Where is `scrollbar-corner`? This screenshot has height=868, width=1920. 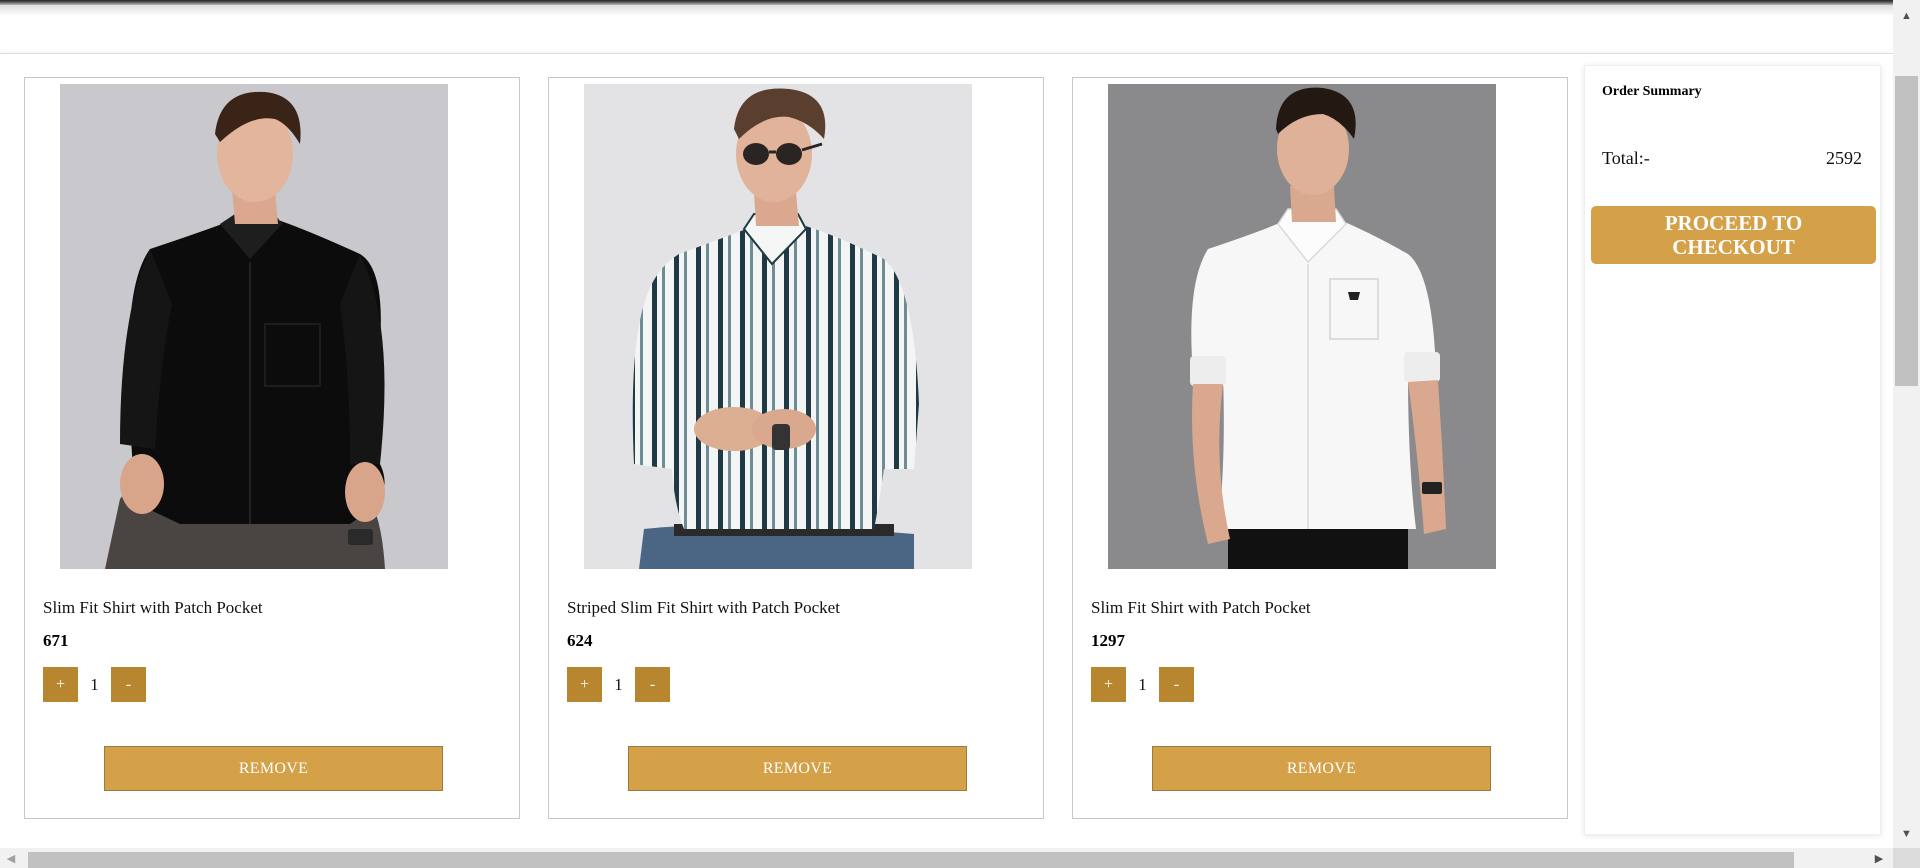
scrollbar-corner is located at coordinates (1906, 858).